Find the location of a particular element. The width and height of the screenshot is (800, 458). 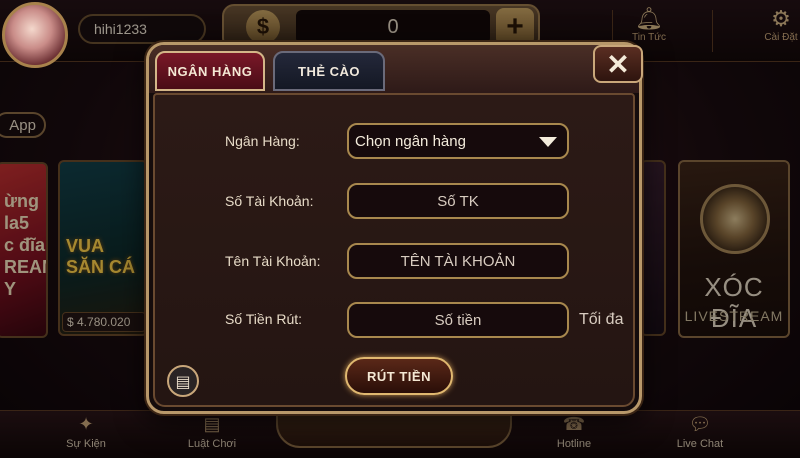

account-name-placeholder: TÊN TÀI KHOẢN is located at coordinates (458, 261).